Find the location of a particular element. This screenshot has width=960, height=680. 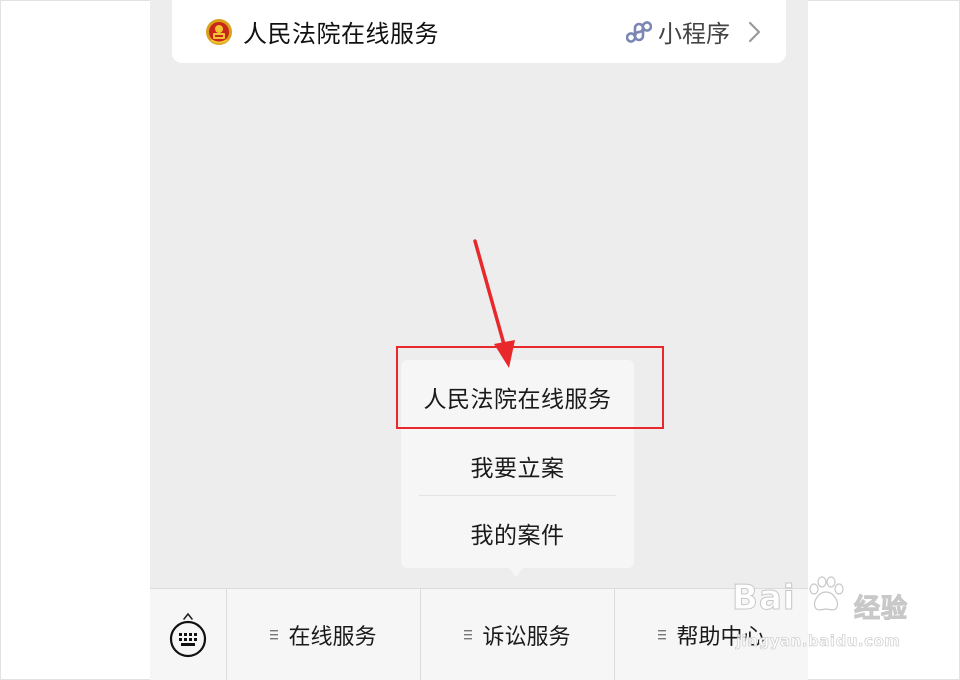

menu-tab-online-service: 在线服务 is located at coordinates (323, 634).